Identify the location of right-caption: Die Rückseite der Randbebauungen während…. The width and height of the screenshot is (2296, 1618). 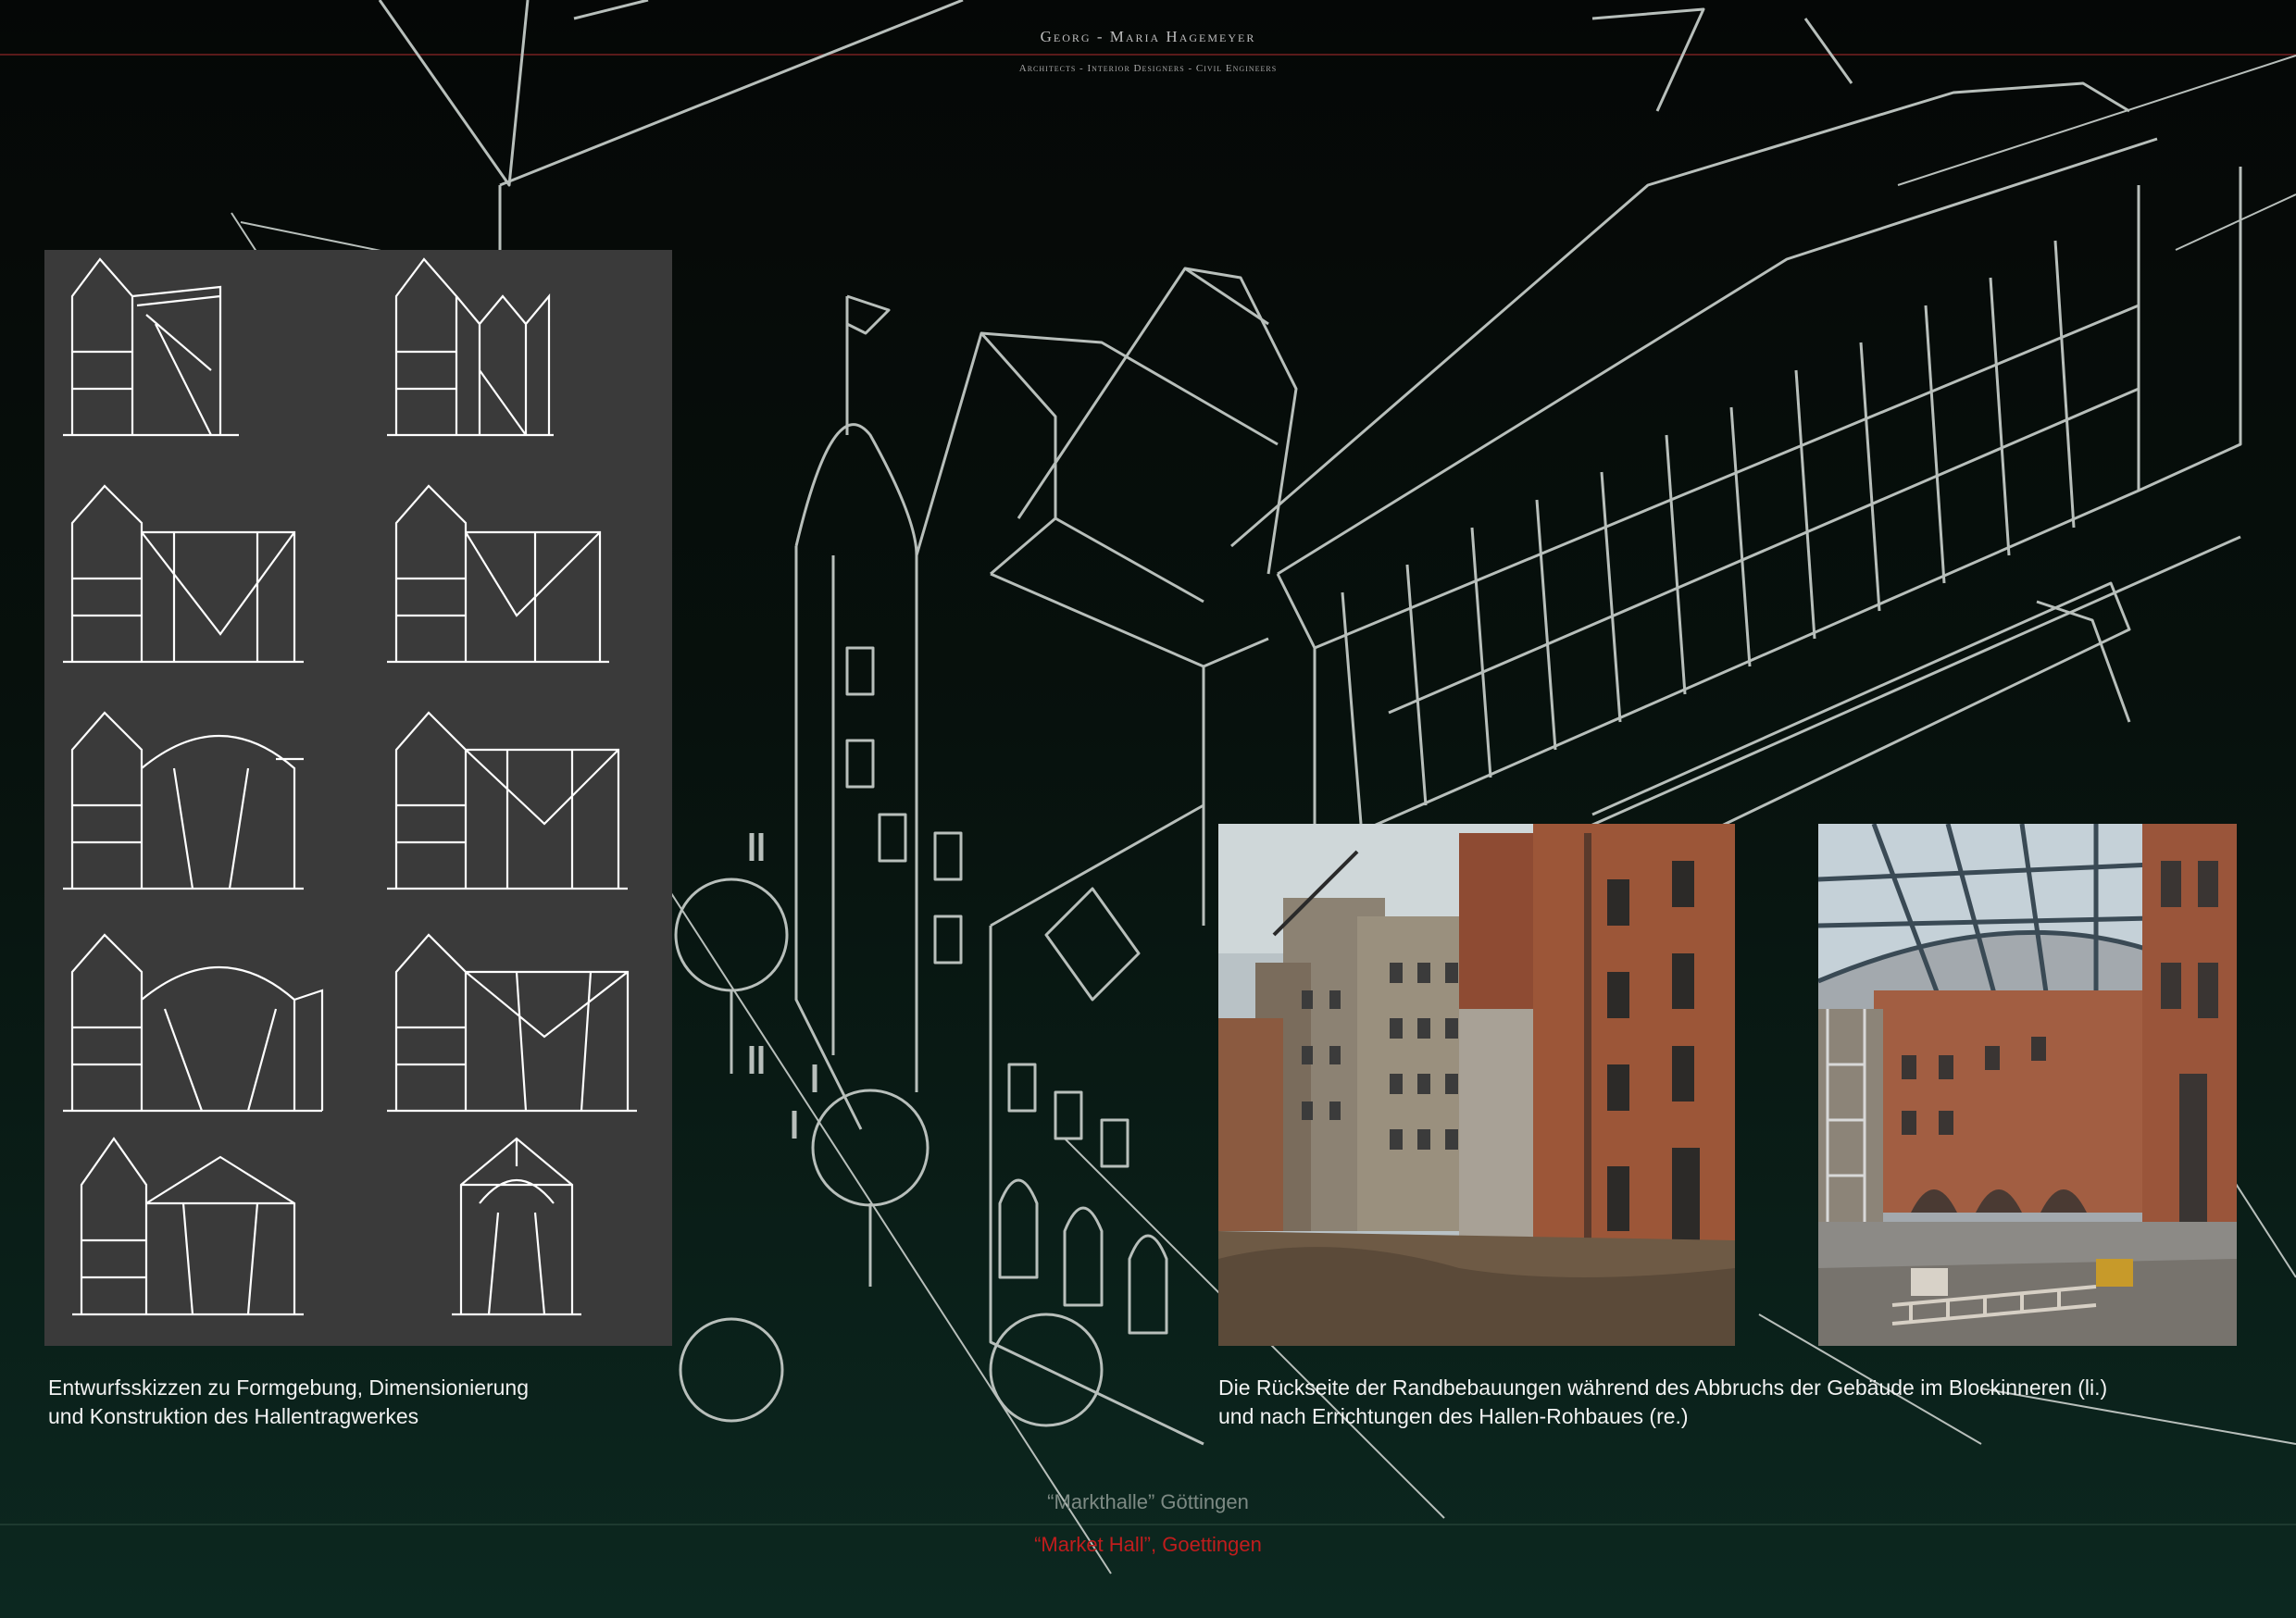
(1663, 1401).